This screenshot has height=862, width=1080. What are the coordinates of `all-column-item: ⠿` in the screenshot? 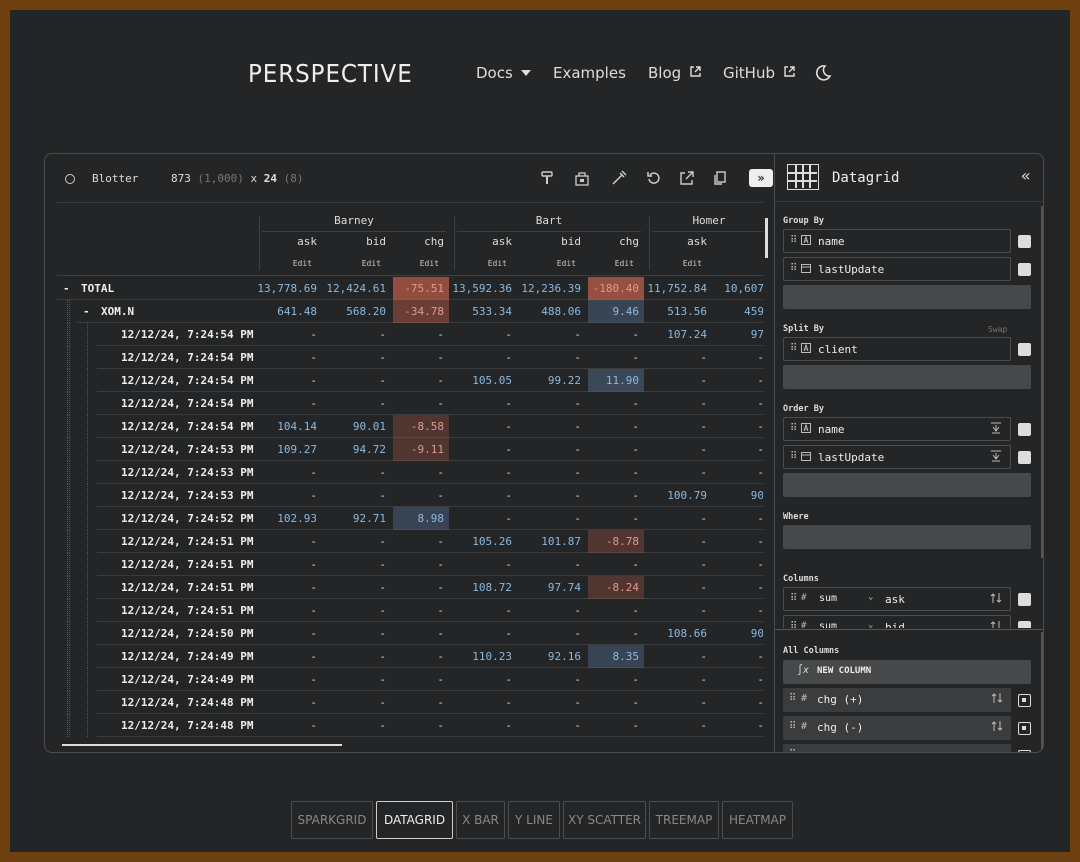 It's located at (897, 748).